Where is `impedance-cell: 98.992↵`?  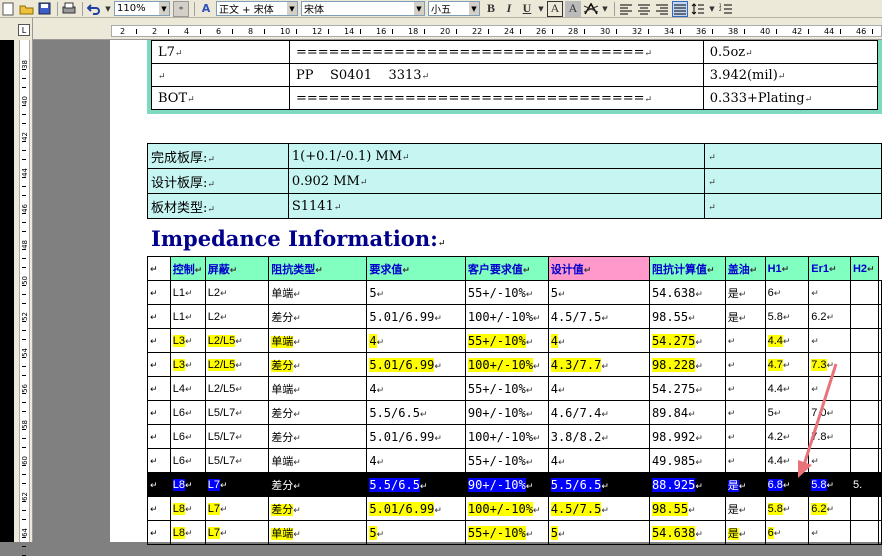
impedance-cell: 98.992↵ is located at coordinates (687, 436).